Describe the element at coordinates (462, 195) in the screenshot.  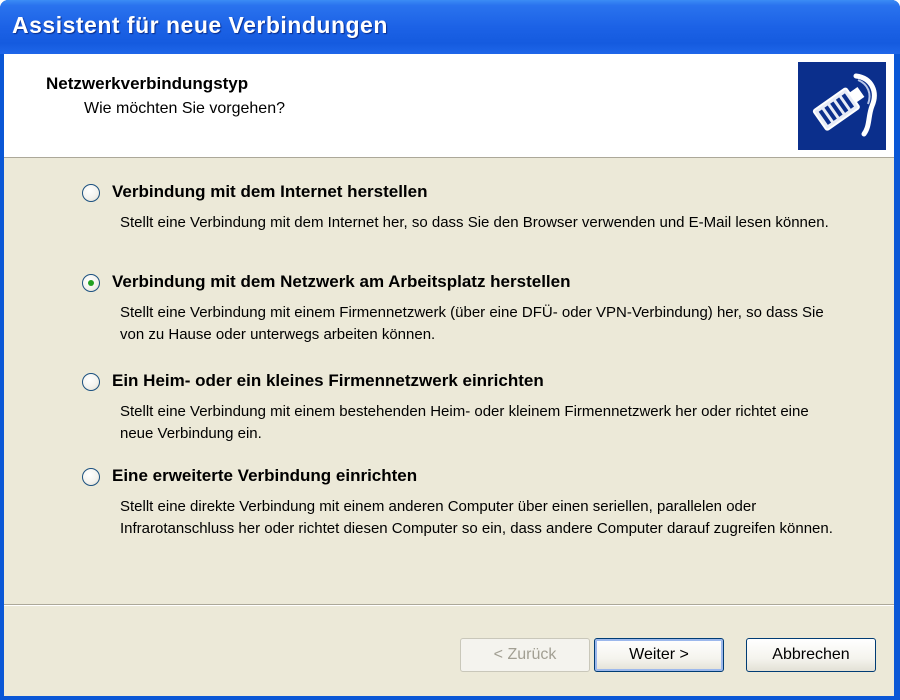
I see `radio-row-internet: Verbindung mit dem Internet herstellen` at that location.